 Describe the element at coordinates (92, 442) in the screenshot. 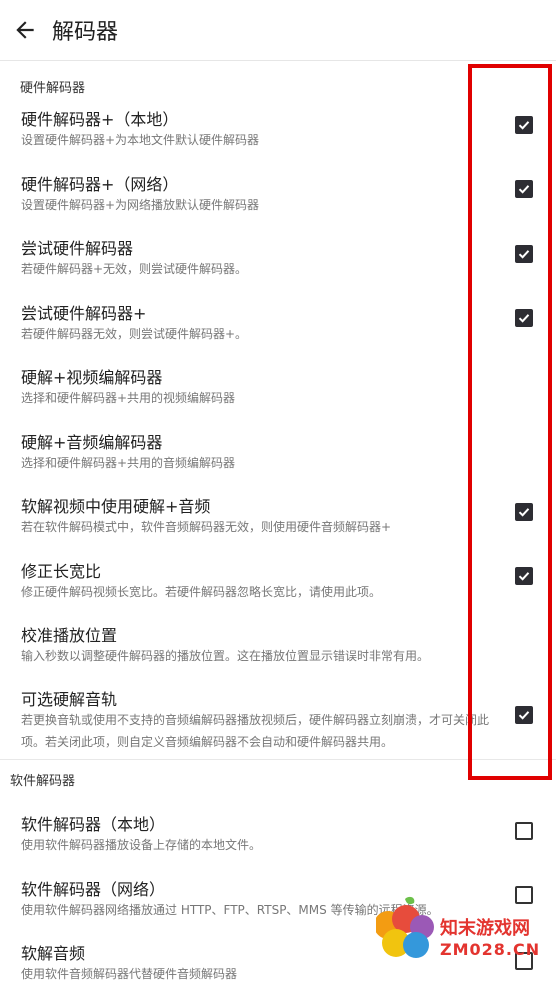

I see `setting-title: 硬解+音频编解码器` at that location.